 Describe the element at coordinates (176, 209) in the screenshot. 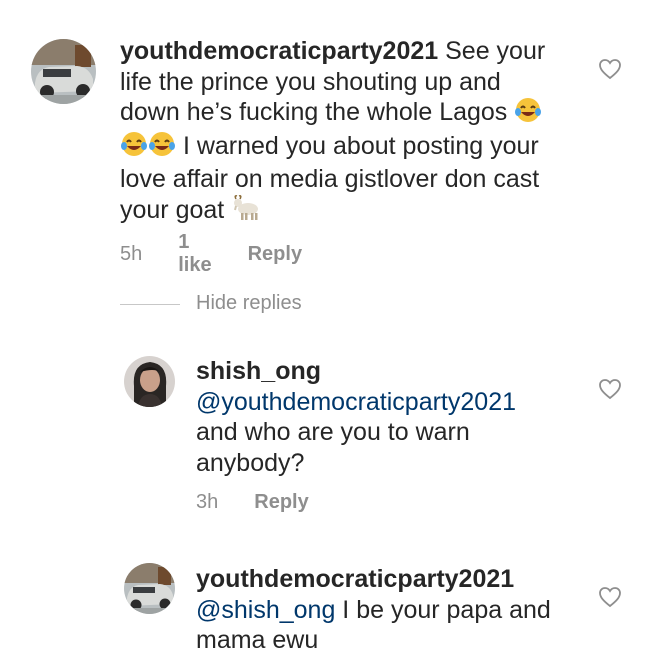

I see `comment-text: your goat` at that location.